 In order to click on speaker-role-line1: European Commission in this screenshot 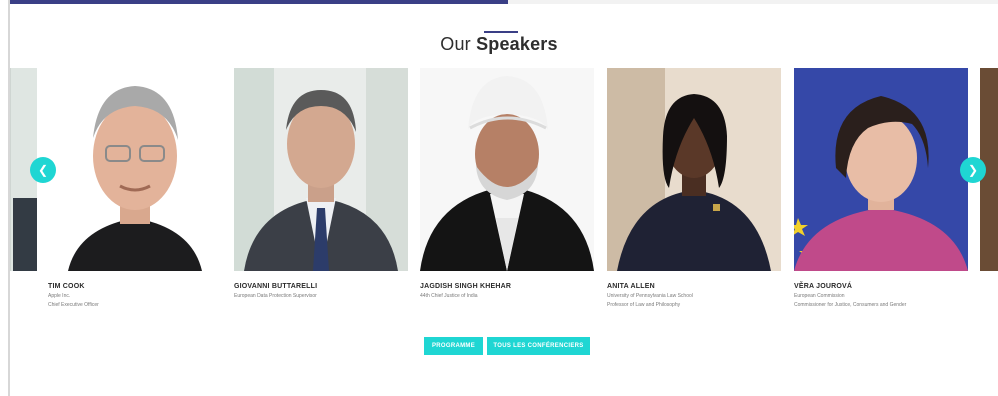, I will do `click(819, 296)`.